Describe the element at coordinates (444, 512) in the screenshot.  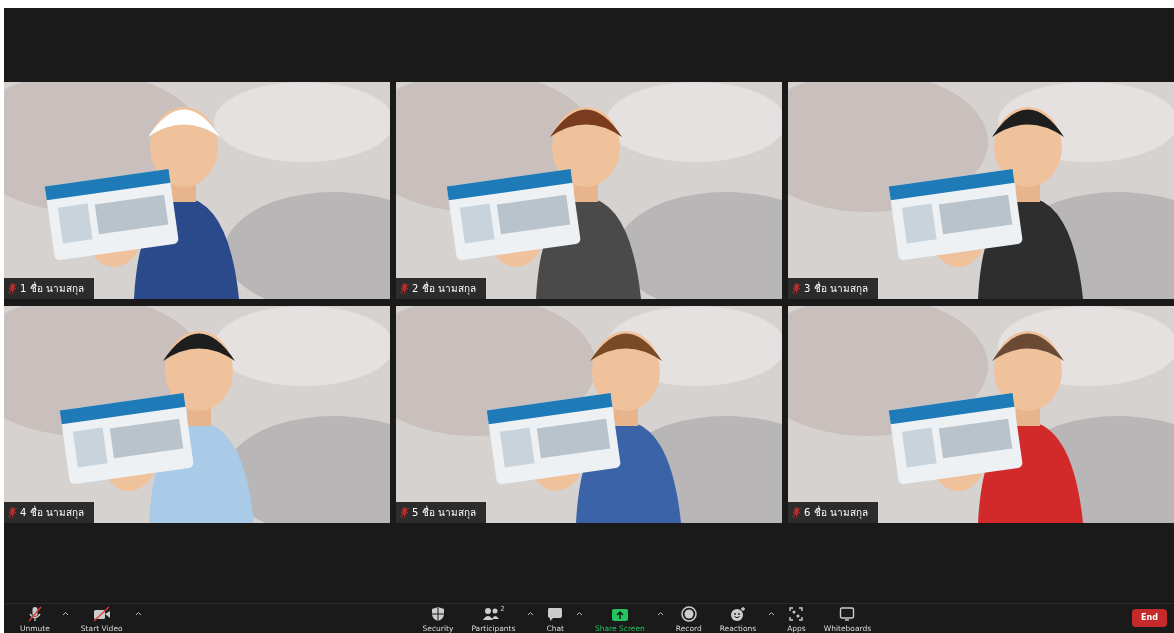
I see `participant-name: 5 ชื่อ นามสกุล` at that location.